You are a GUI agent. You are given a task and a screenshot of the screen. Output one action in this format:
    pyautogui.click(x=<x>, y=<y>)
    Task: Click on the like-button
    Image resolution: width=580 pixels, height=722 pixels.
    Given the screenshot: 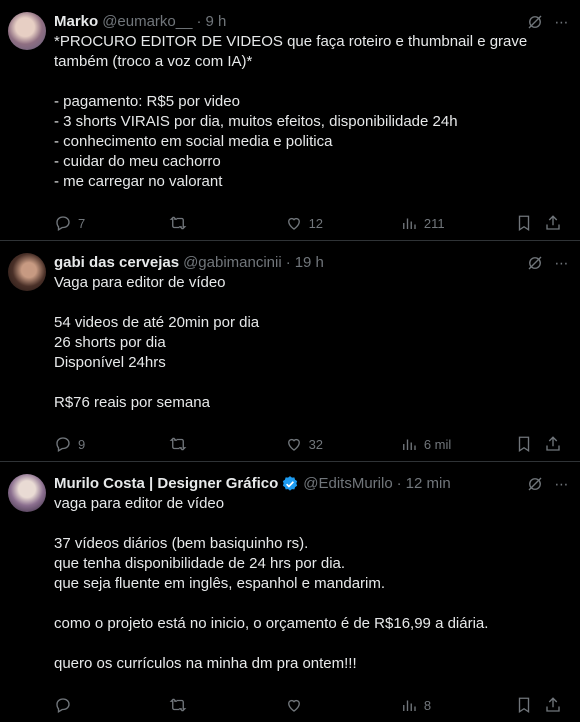 What is the action you would take?
    pyautogui.click(x=342, y=705)
    